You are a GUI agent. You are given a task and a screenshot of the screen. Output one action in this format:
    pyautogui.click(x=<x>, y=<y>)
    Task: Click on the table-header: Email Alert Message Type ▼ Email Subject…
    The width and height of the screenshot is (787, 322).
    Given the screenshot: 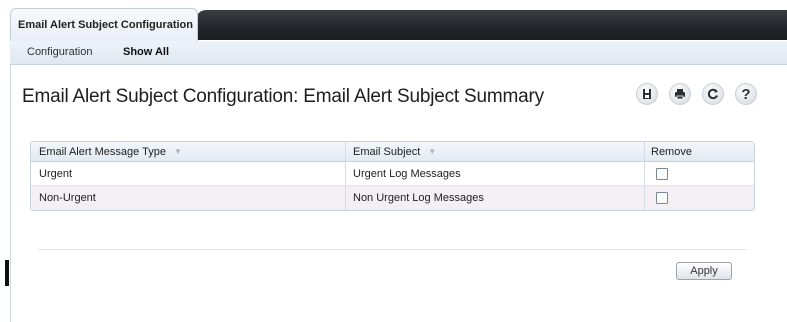 What is the action you would take?
    pyautogui.click(x=392, y=152)
    